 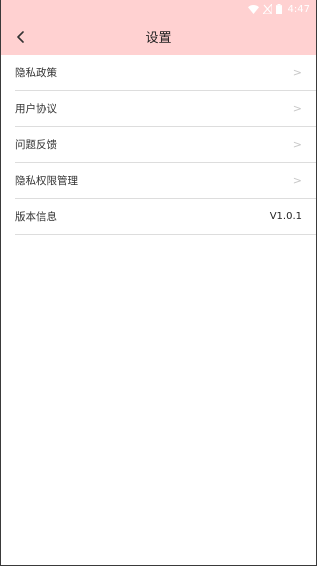 I want to click on settings-item-privacy-permissions: 隐私权限管理 >, so click(x=165, y=181).